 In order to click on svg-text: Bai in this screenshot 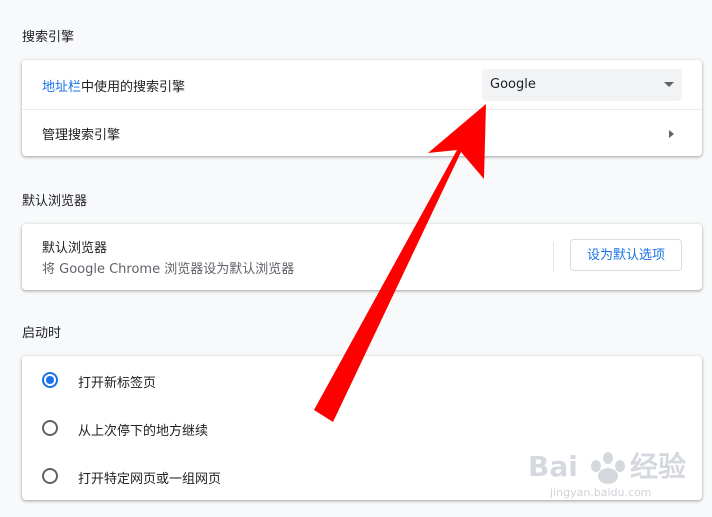, I will do `click(553, 466)`.